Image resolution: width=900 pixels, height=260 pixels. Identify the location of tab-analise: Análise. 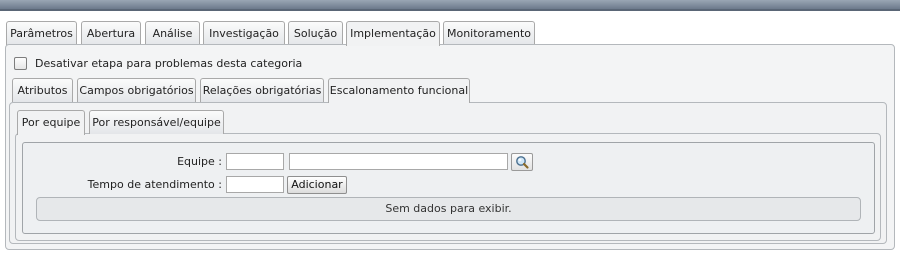
(172, 33).